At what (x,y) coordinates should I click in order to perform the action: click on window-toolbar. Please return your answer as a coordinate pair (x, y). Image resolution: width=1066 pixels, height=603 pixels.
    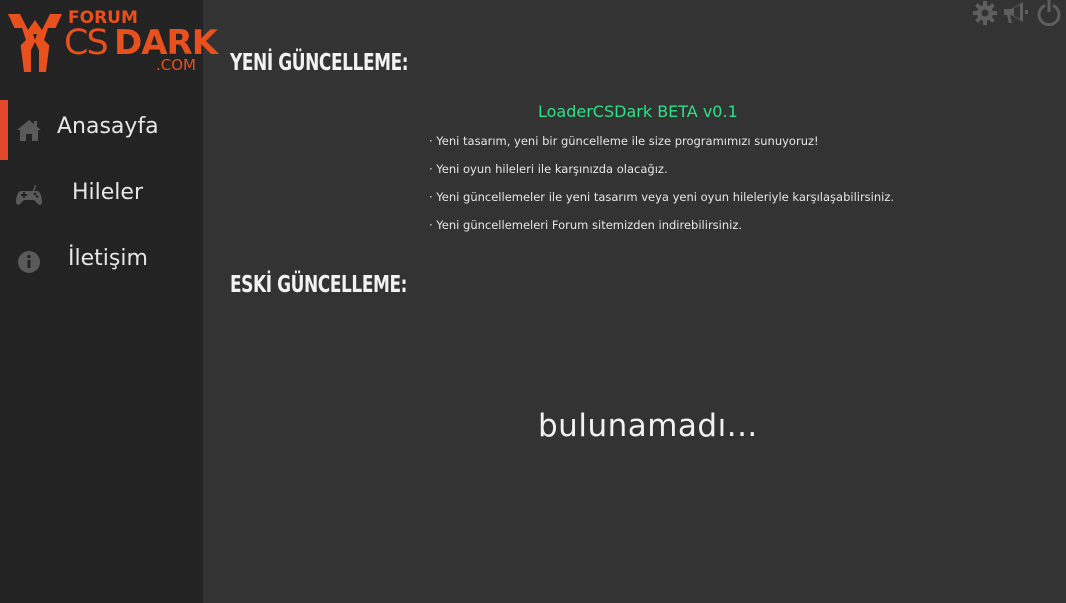
    Looking at the image, I should click on (1016, 13).